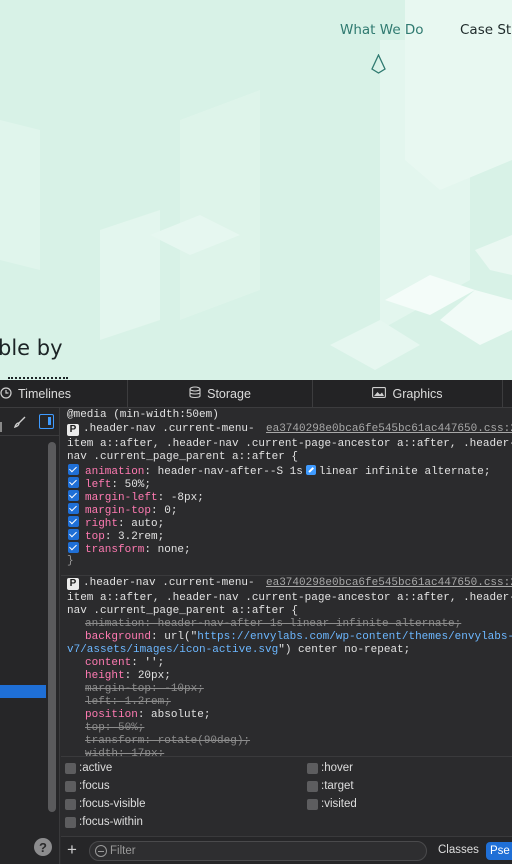  Describe the element at coordinates (114, 728) in the screenshot. I see `rule2-prop-top-overridden: top: 50%;` at that location.